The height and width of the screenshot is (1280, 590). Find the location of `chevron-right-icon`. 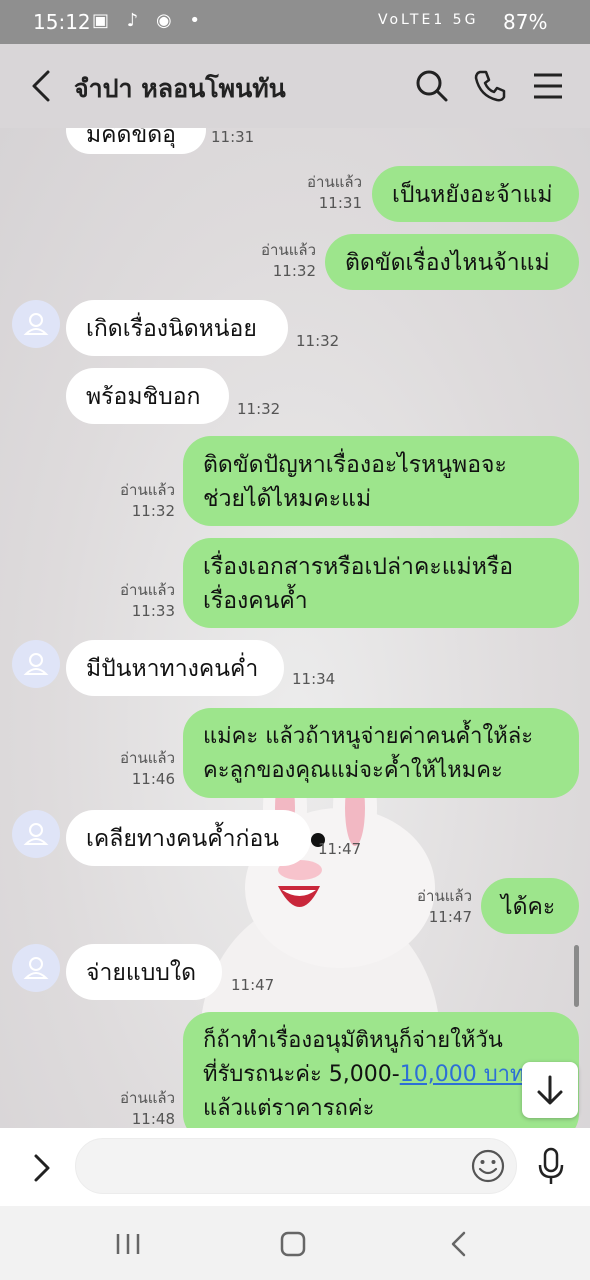

chevron-right-icon is located at coordinates (42, 1168).